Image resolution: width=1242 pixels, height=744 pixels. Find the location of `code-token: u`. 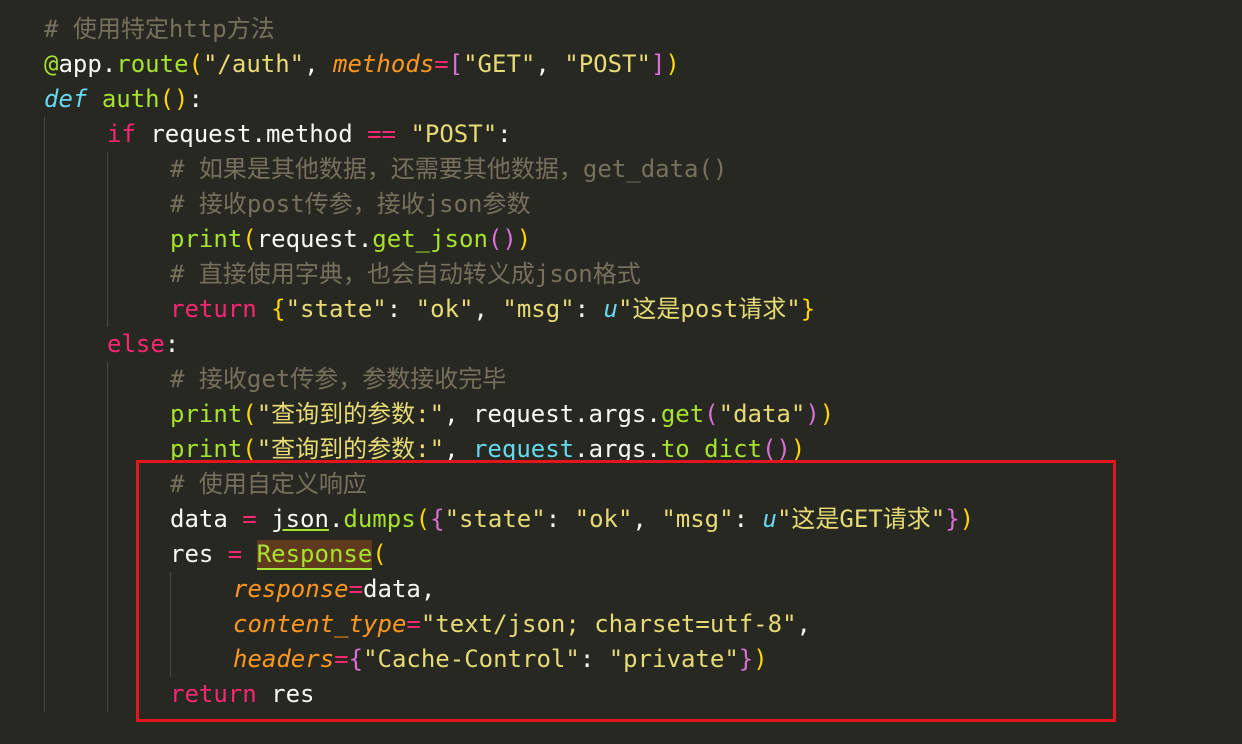

code-token: u is located at coordinates (610, 309).